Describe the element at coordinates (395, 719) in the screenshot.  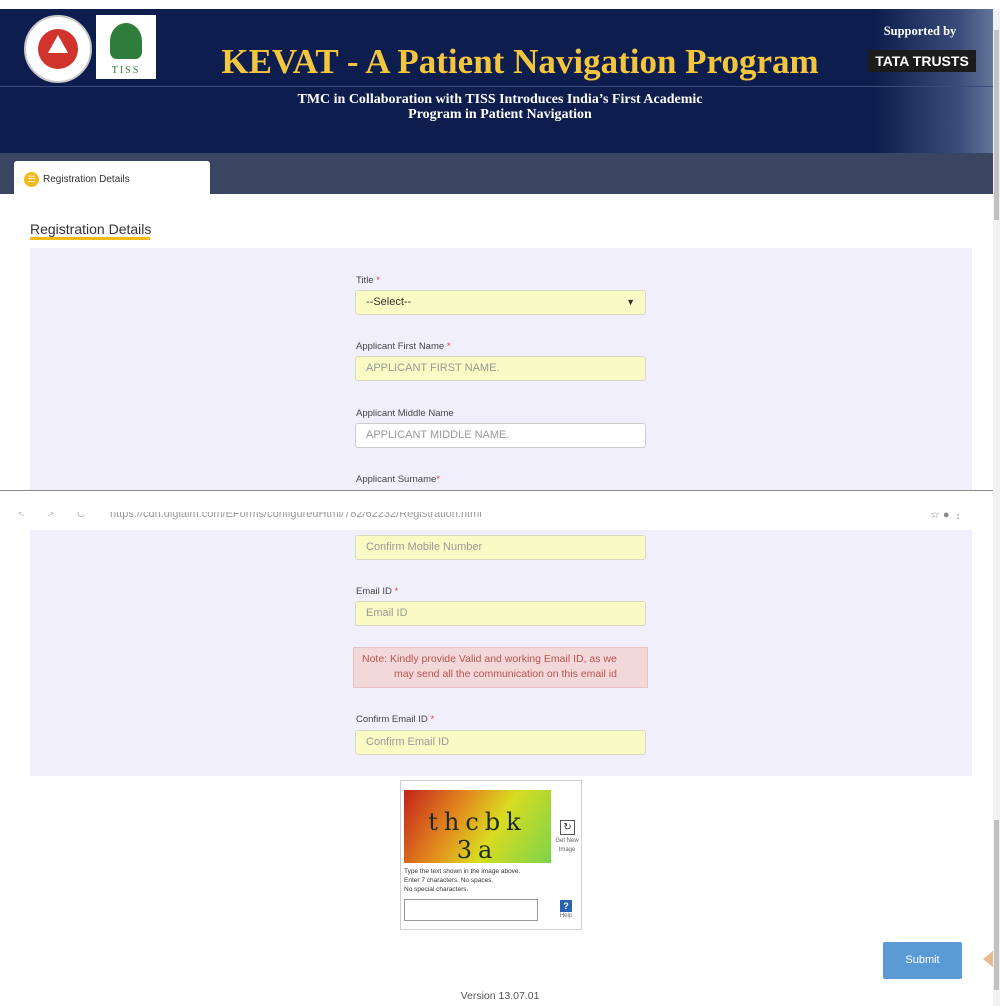
I see `confirm-email-label: Confirm Email ID *` at that location.